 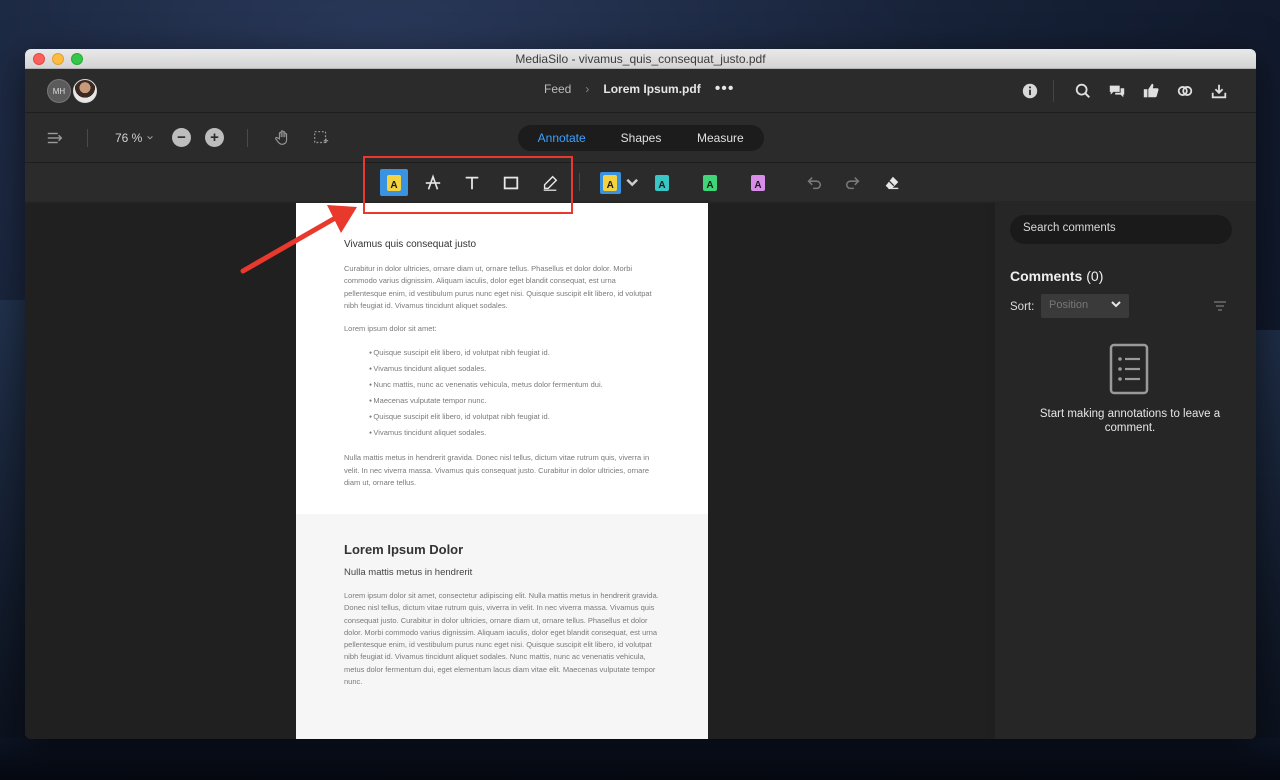 I want to click on document-list-icon, so click(x=1129, y=369).